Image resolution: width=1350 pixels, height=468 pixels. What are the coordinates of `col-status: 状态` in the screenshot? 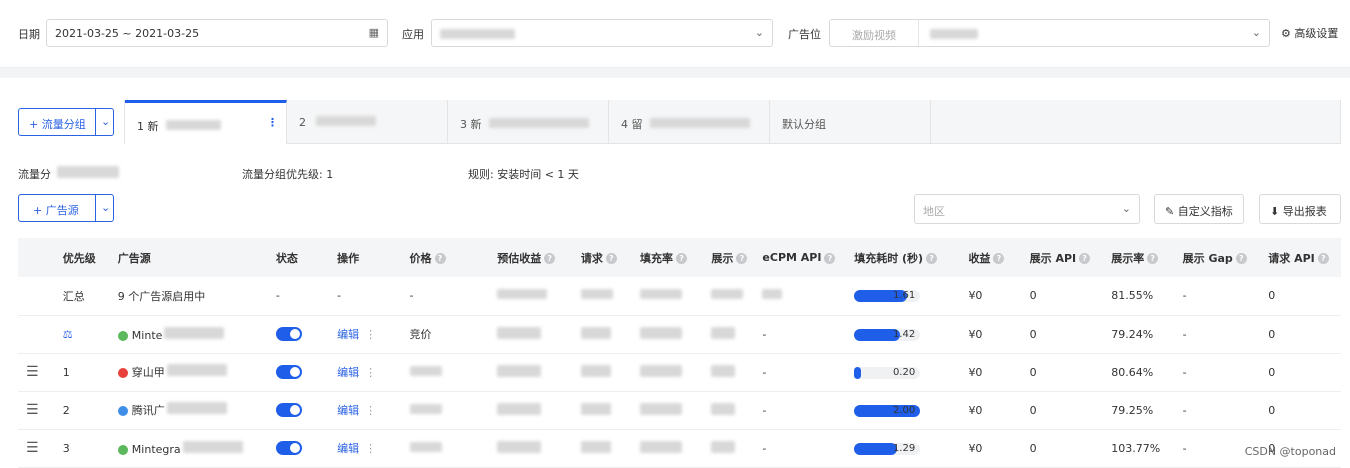 It's located at (298, 257).